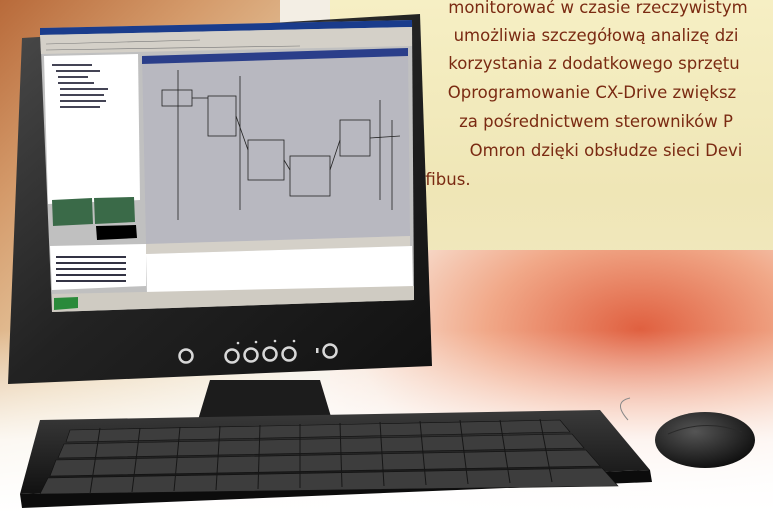  I want to click on mouse-icon, so click(687, 432).